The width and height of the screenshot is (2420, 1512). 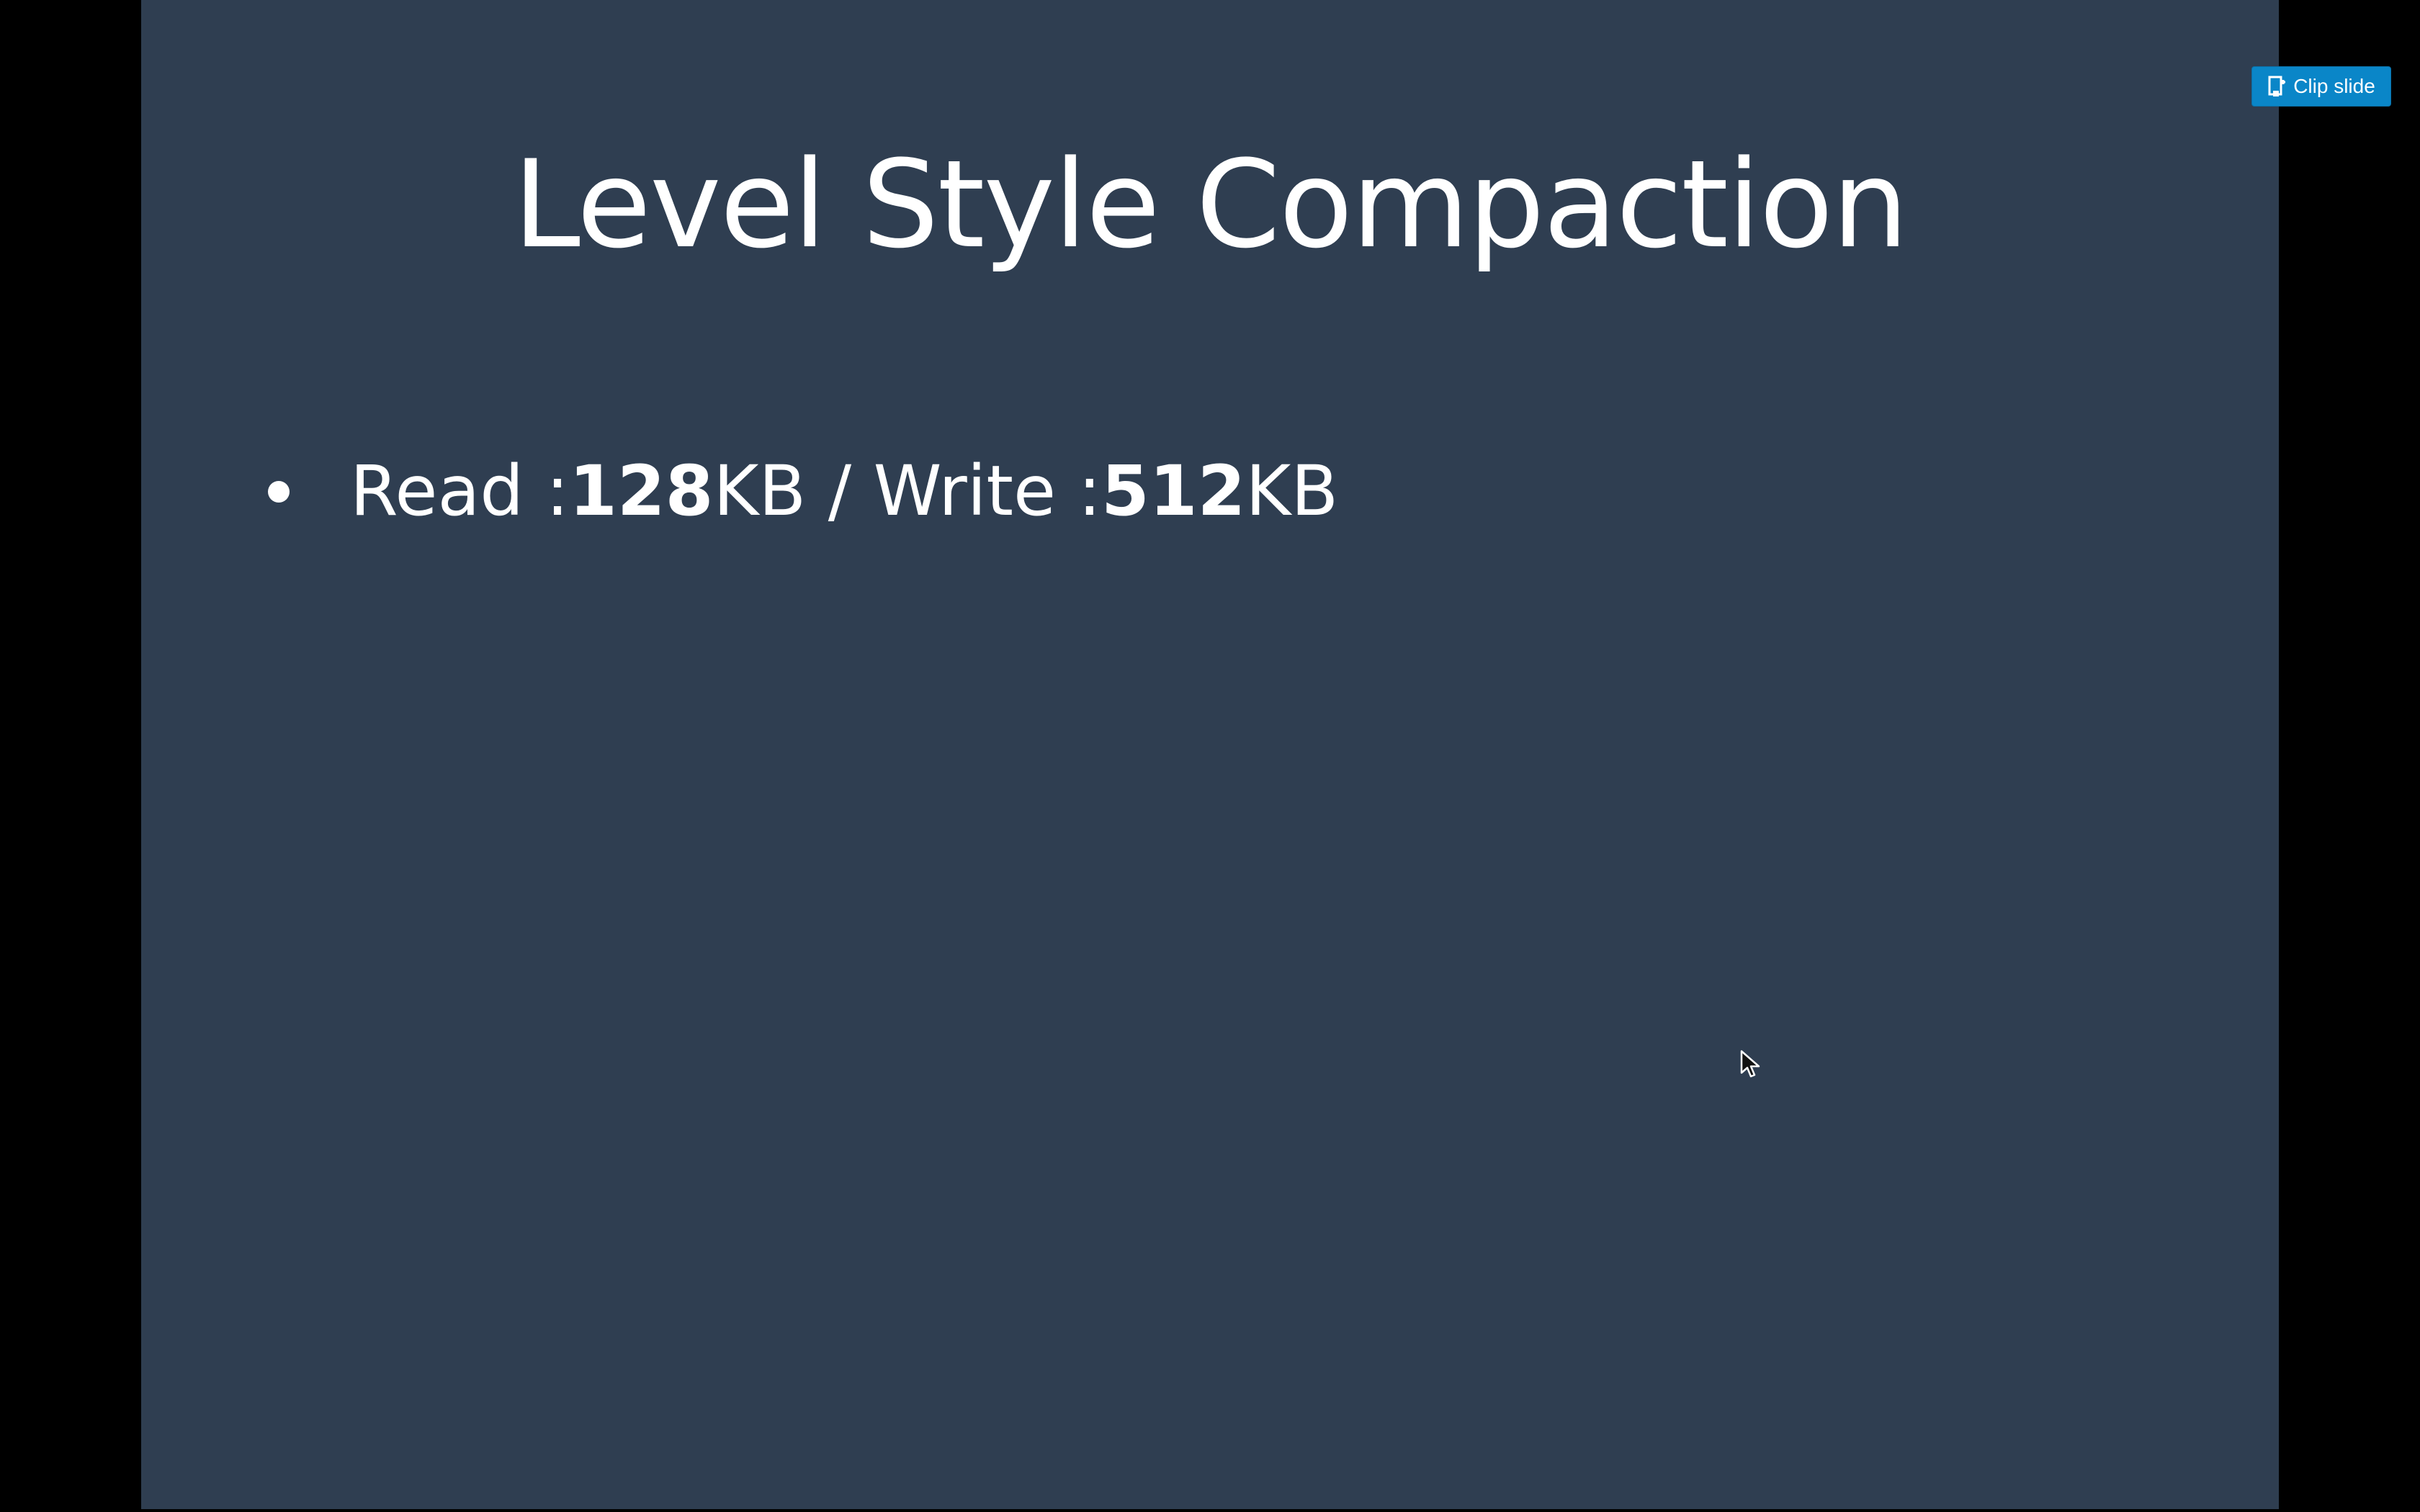 I want to click on clip-slide-icon, so click(x=2277, y=86).